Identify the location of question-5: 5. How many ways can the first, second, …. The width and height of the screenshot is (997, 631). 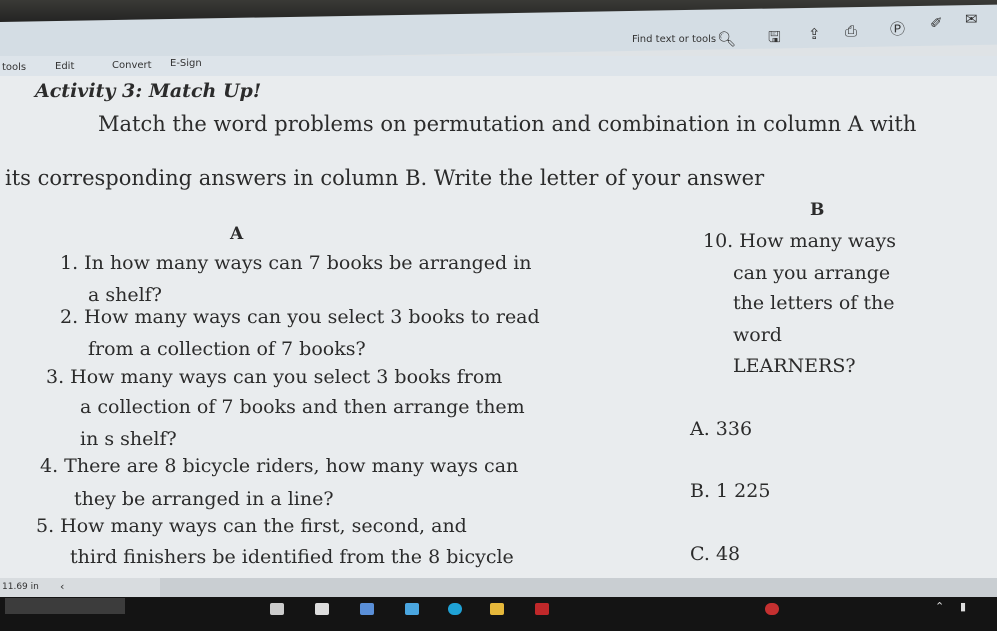
(251, 526).